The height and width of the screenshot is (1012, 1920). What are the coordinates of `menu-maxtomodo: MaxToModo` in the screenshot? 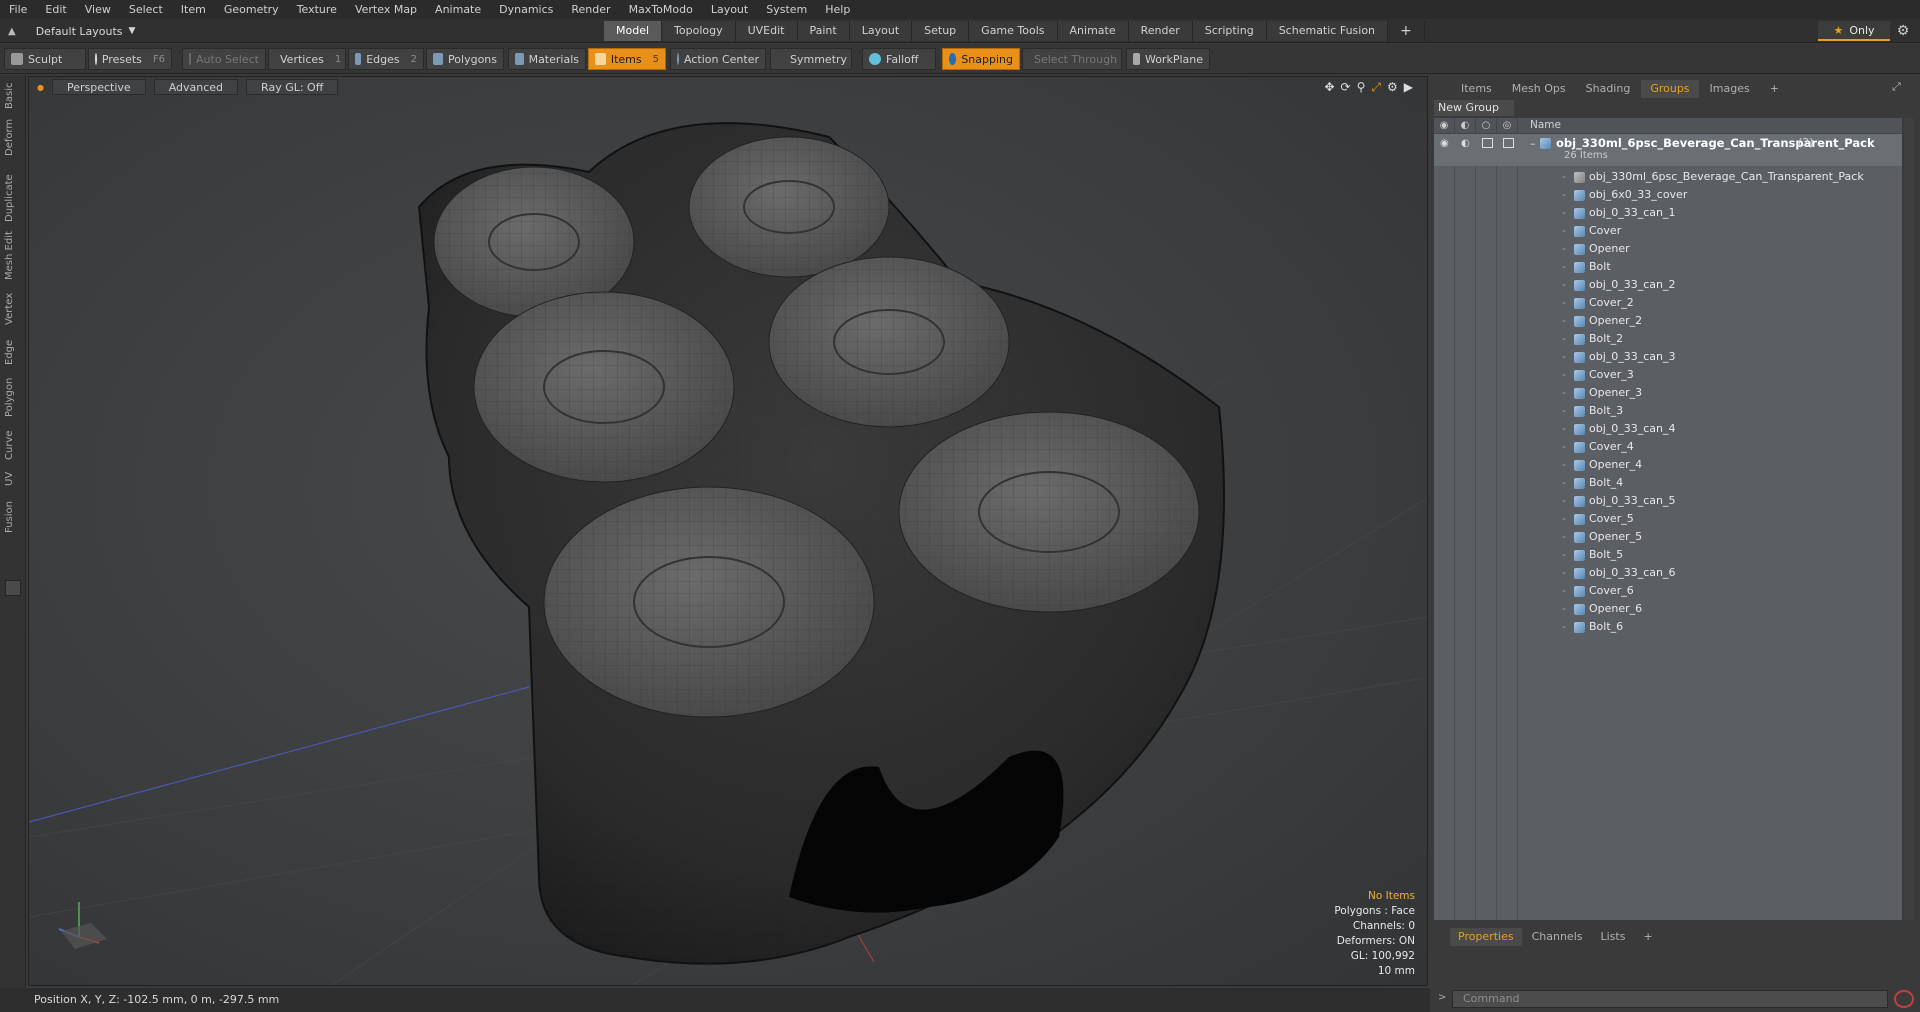 It's located at (661, 9).